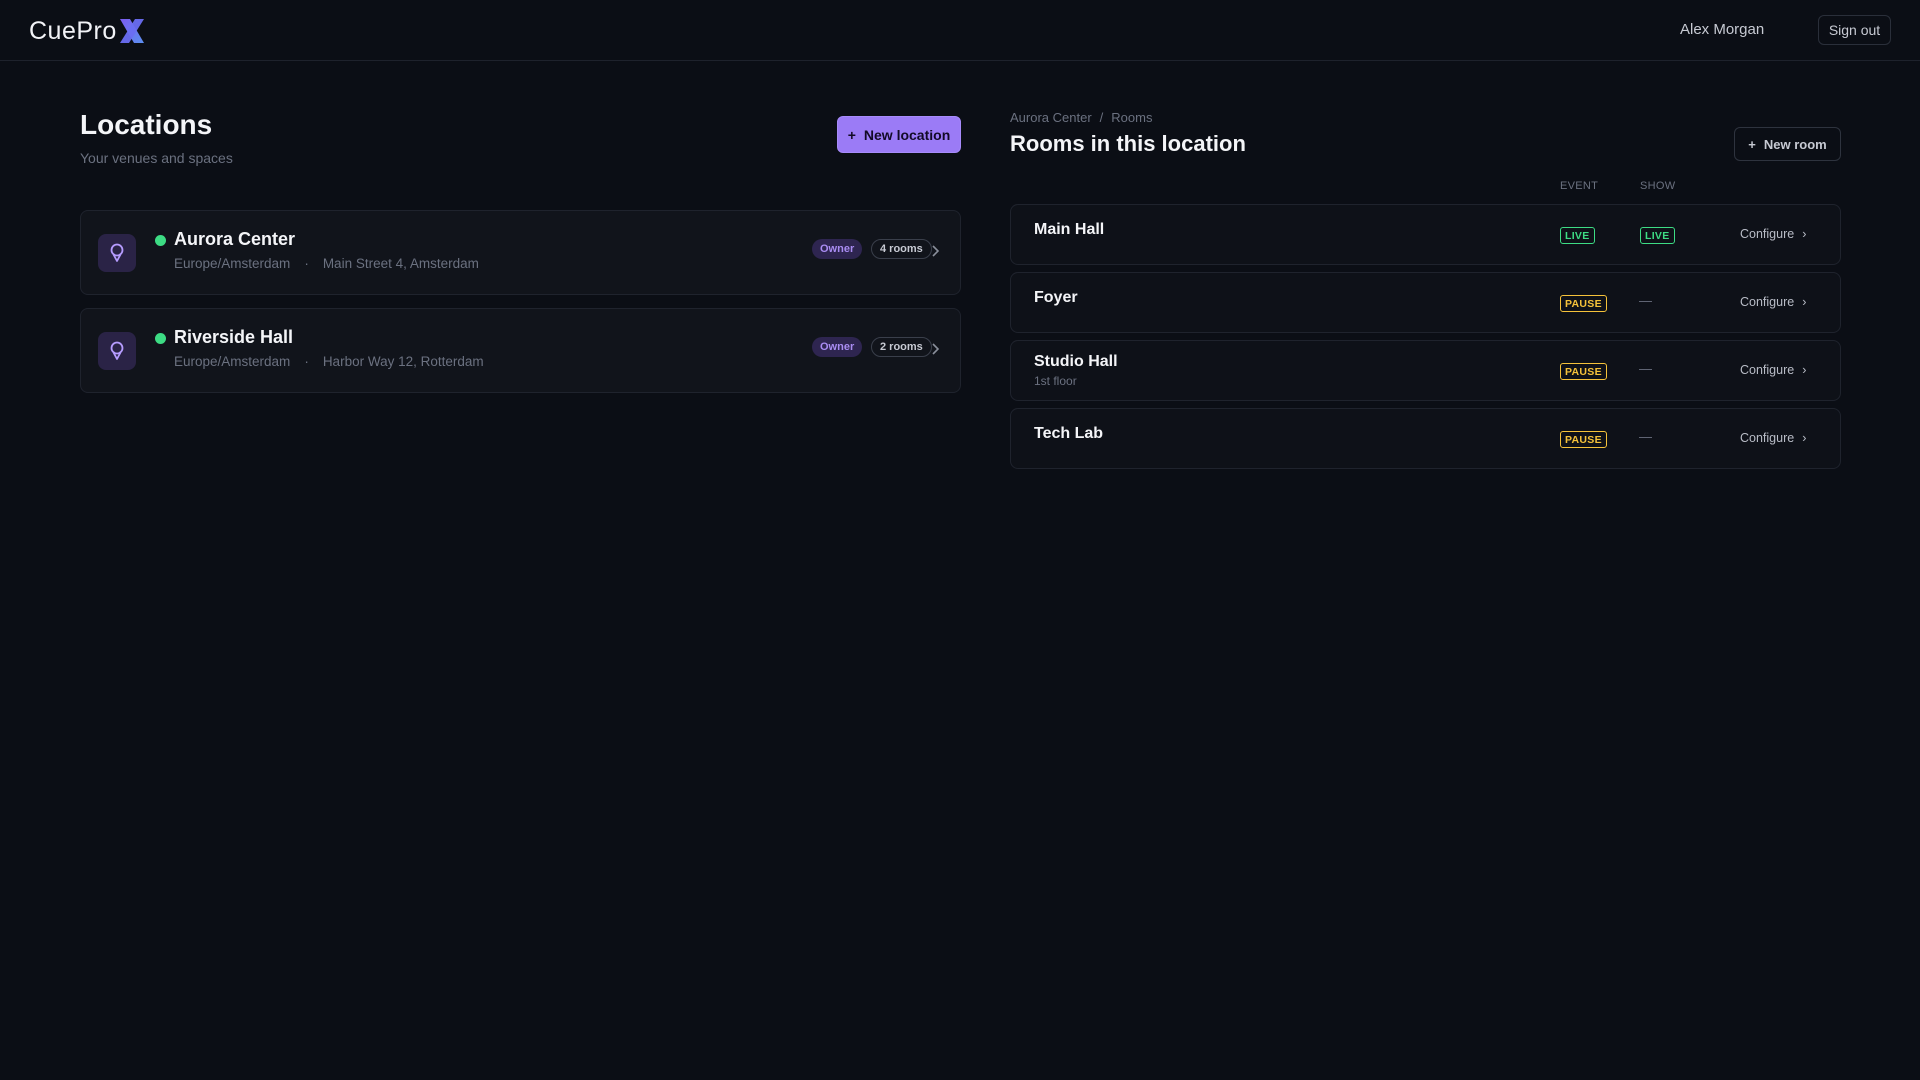 This screenshot has width=1920, height=1080. I want to click on location-name: Riverside Hall, so click(234, 337).